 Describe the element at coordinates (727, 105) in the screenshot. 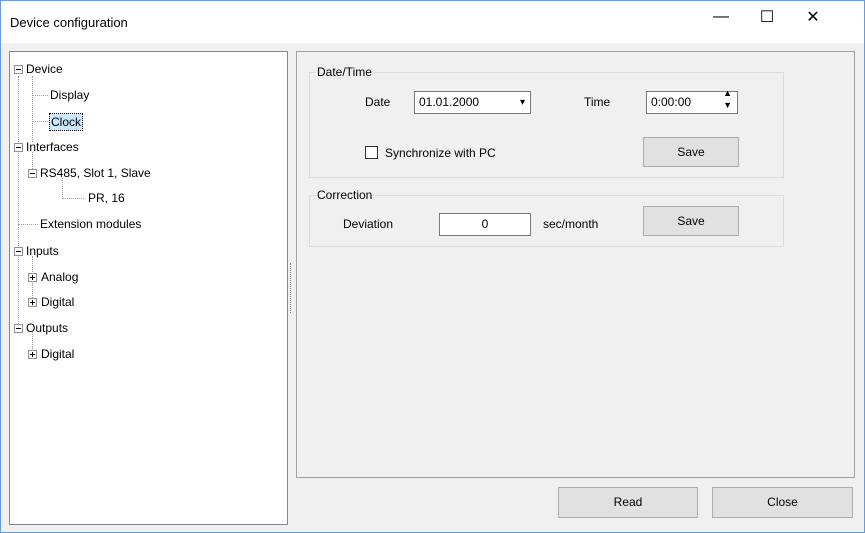

I see `spin-down-icon: ▼` at that location.